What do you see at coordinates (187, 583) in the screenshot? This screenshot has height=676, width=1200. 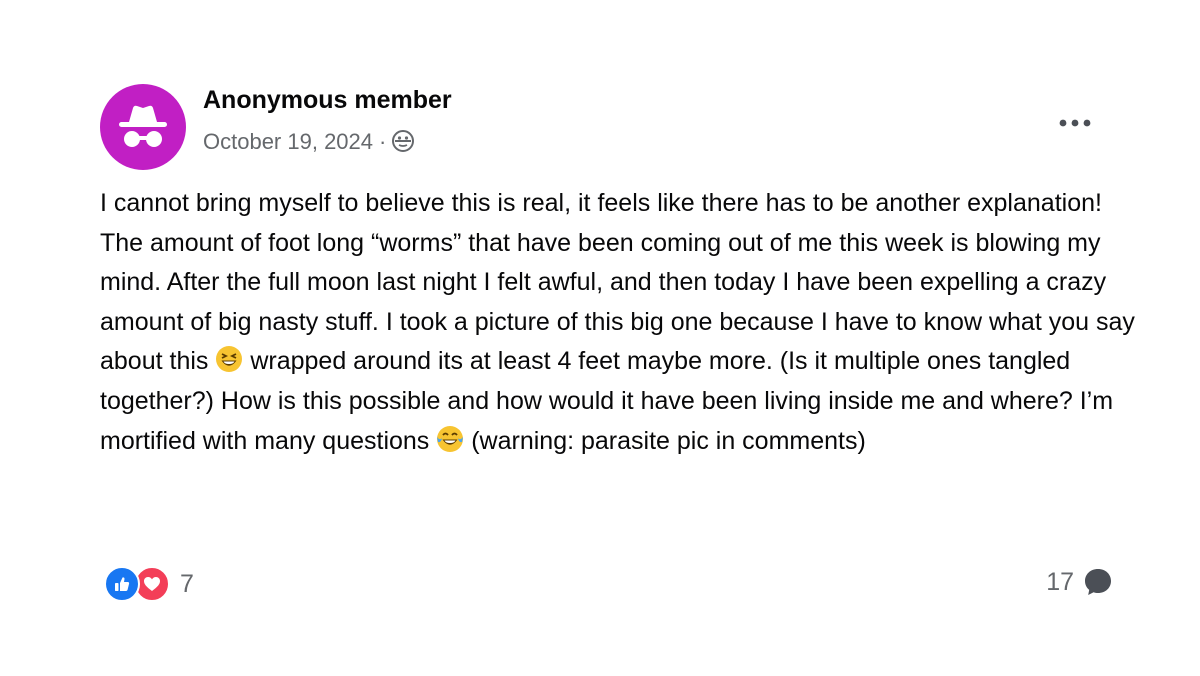 I see `reaction-count: 7` at bounding box center [187, 583].